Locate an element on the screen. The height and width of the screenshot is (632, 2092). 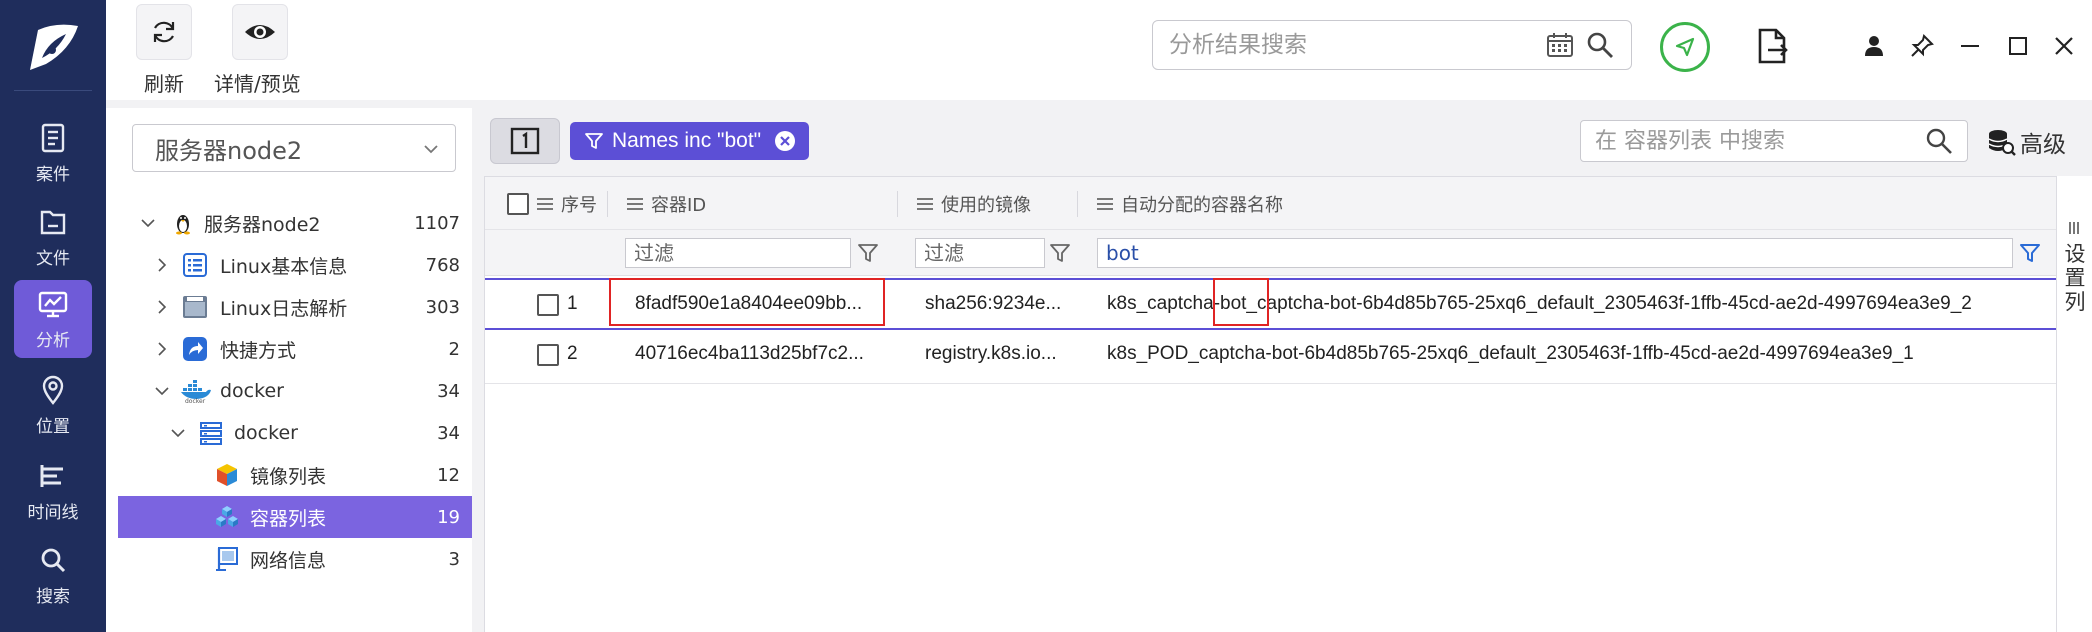
filter-name-input is located at coordinates (1555, 253).